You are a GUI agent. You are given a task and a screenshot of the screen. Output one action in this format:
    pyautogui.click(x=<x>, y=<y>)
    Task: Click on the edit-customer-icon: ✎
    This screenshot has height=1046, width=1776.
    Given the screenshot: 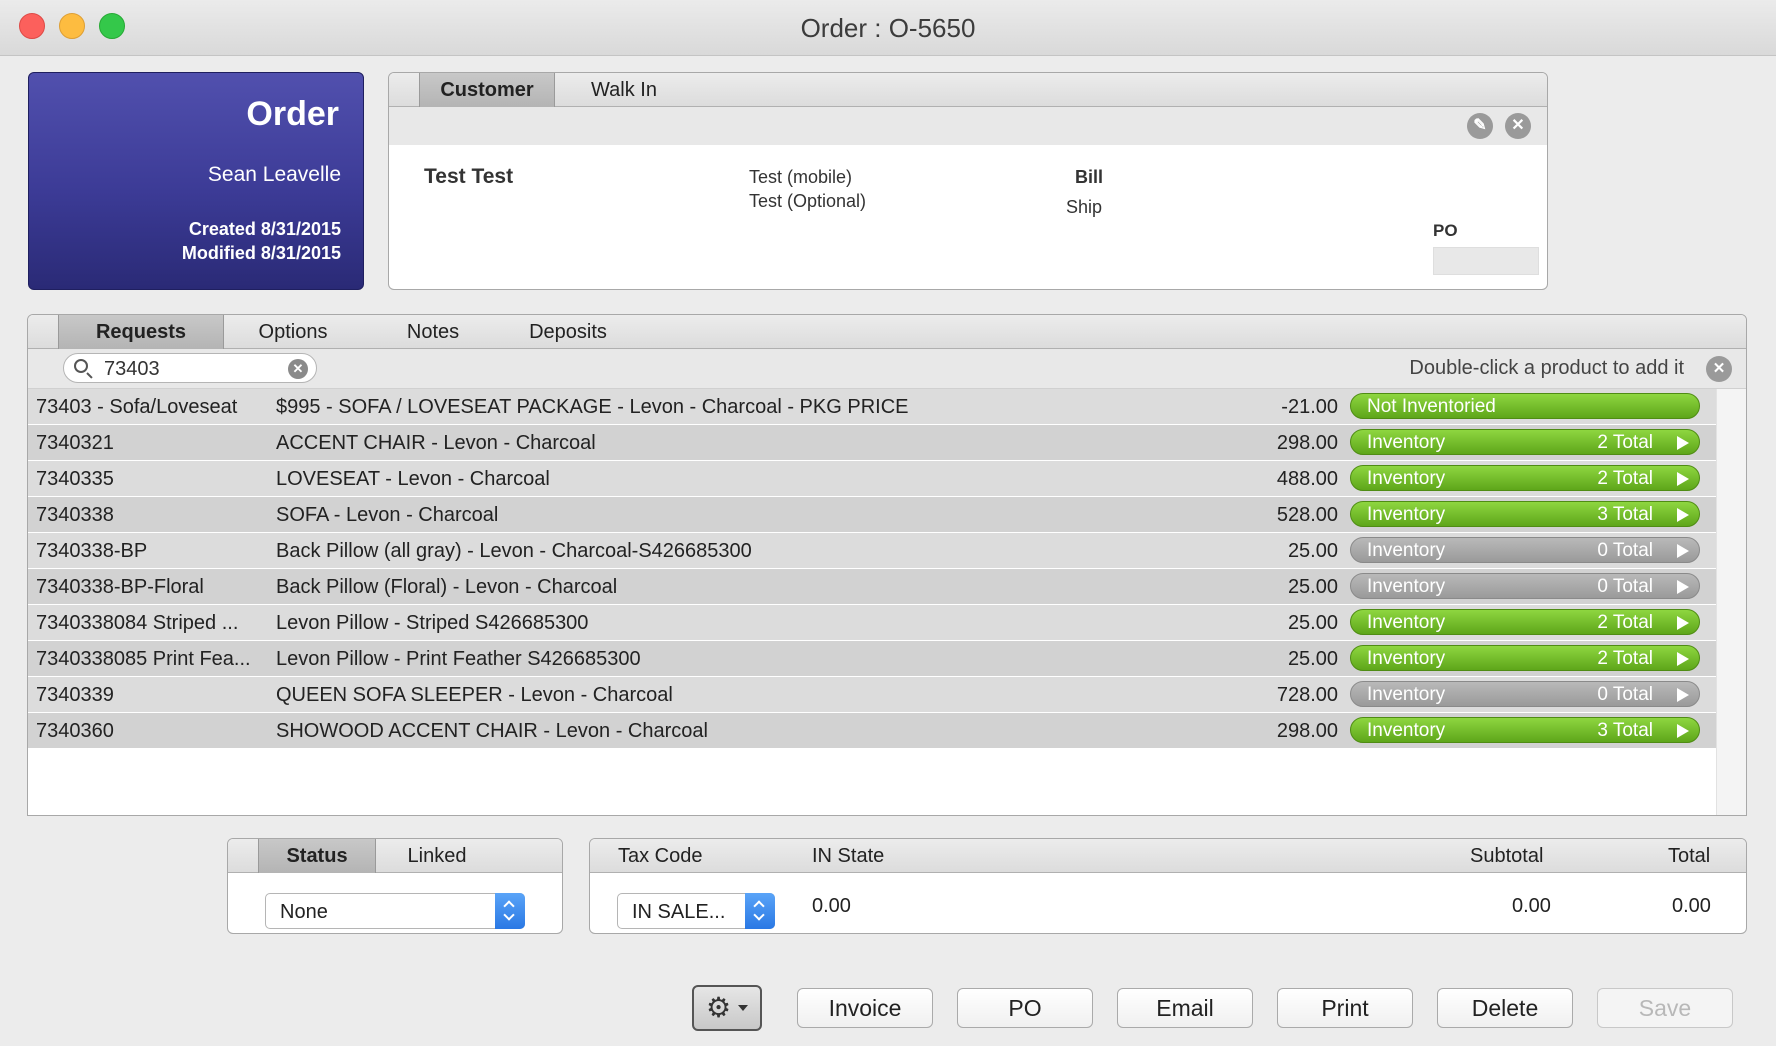 What is the action you would take?
    pyautogui.click(x=1480, y=126)
    